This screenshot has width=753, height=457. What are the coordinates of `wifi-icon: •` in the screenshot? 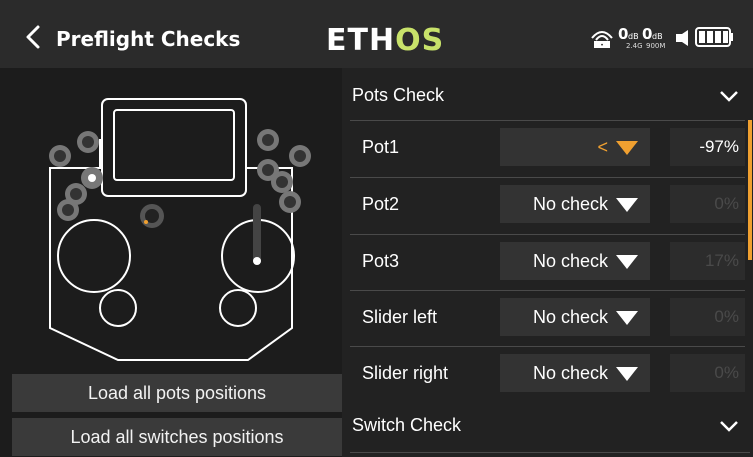 It's located at (602, 40).